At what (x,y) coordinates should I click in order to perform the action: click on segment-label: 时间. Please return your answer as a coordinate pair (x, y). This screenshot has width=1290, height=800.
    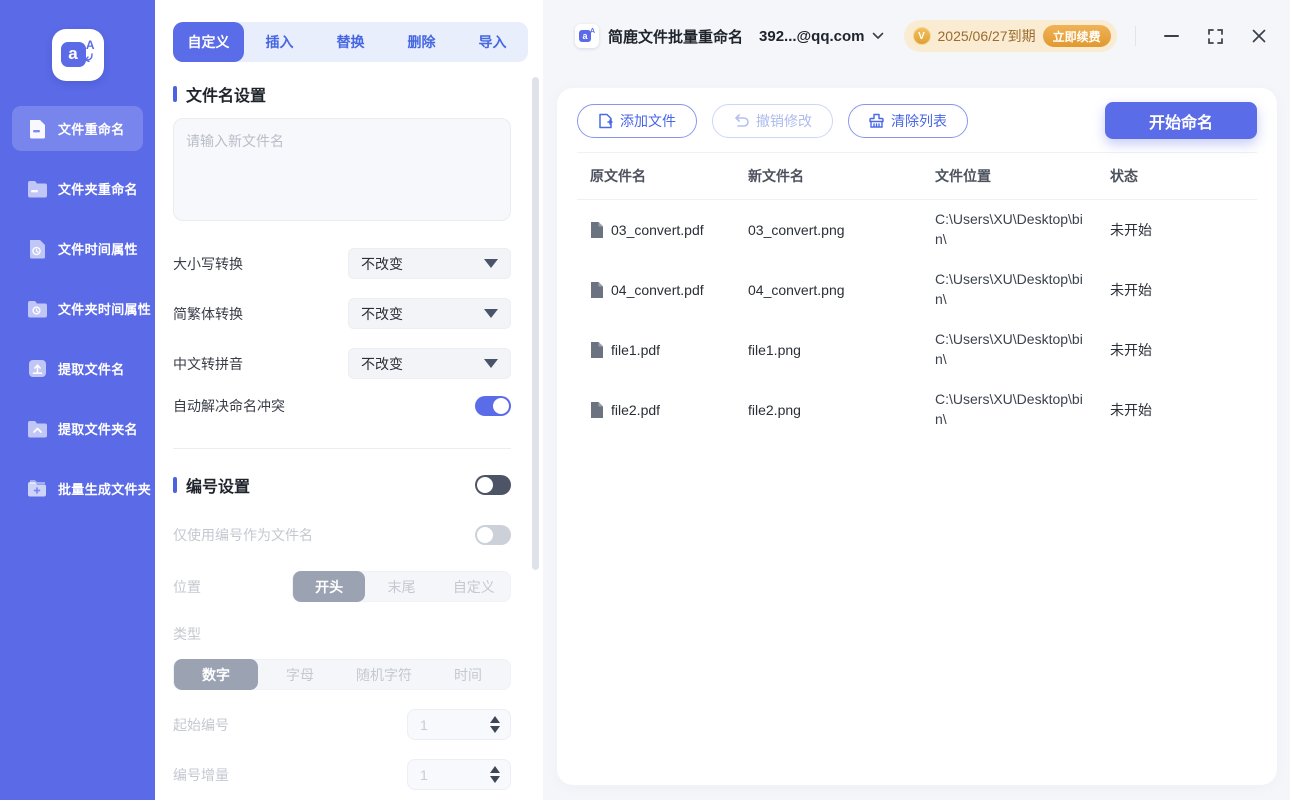
    Looking at the image, I should click on (468, 674).